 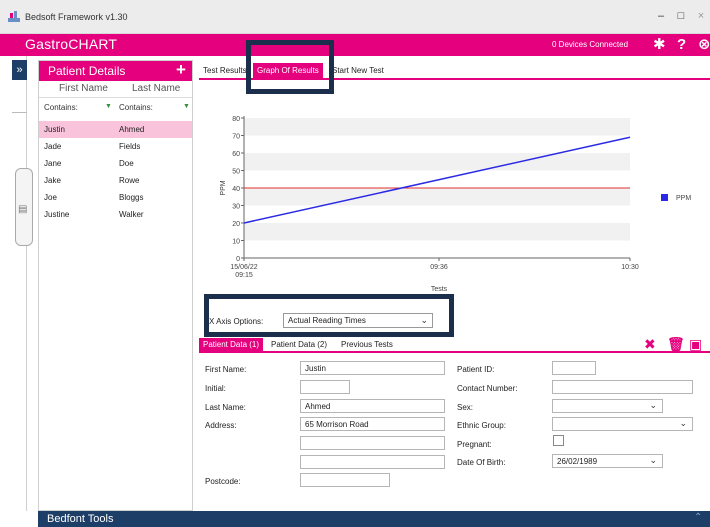 What do you see at coordinates (695, 344) in the screenshot?
I see `save-icon: ▣` at bounding box center [695, 344].